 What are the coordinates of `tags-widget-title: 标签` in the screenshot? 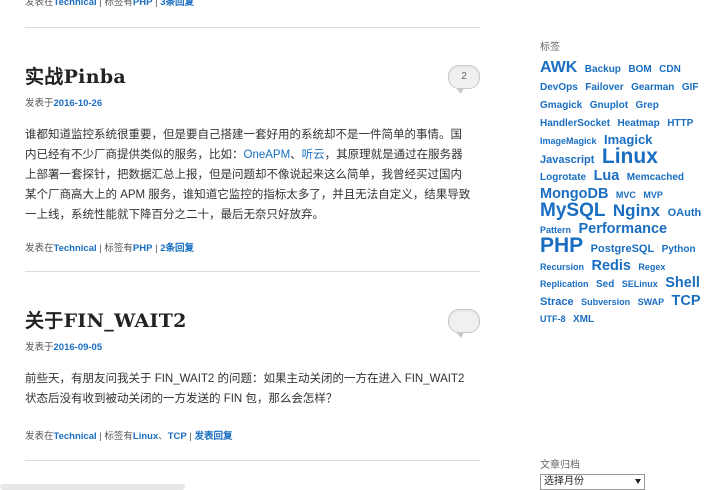 It's located at (550, 47).